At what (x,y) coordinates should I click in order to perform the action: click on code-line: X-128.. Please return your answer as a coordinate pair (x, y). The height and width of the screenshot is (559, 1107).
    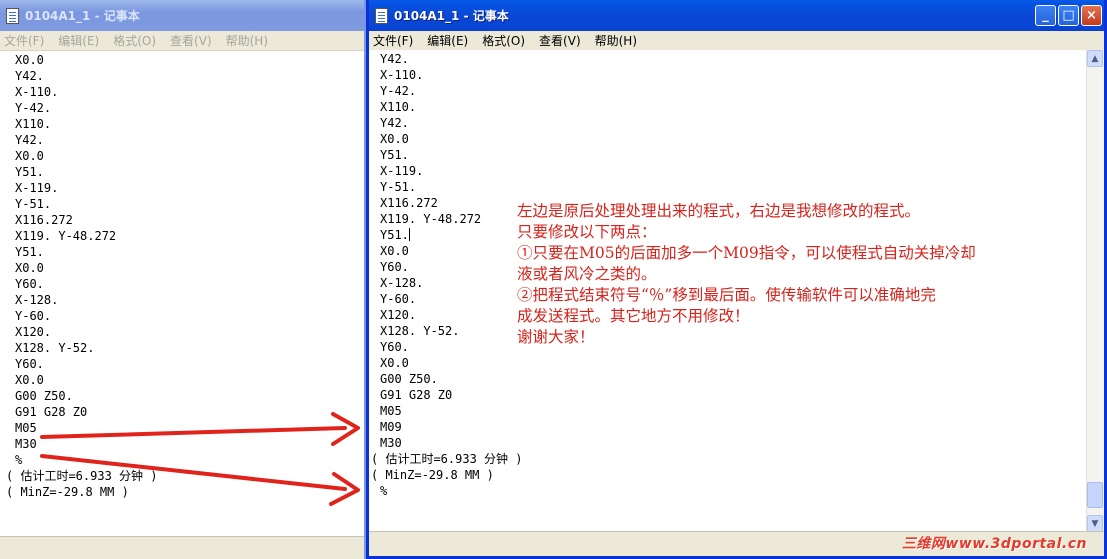
    Looking at the image, I should click on (37, 300).